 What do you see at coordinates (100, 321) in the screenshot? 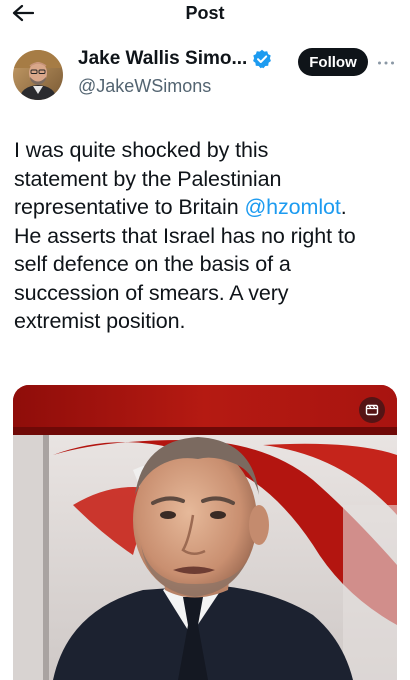
I see `tweet-line-text: extremist position.` at bounding box center [100, 321].